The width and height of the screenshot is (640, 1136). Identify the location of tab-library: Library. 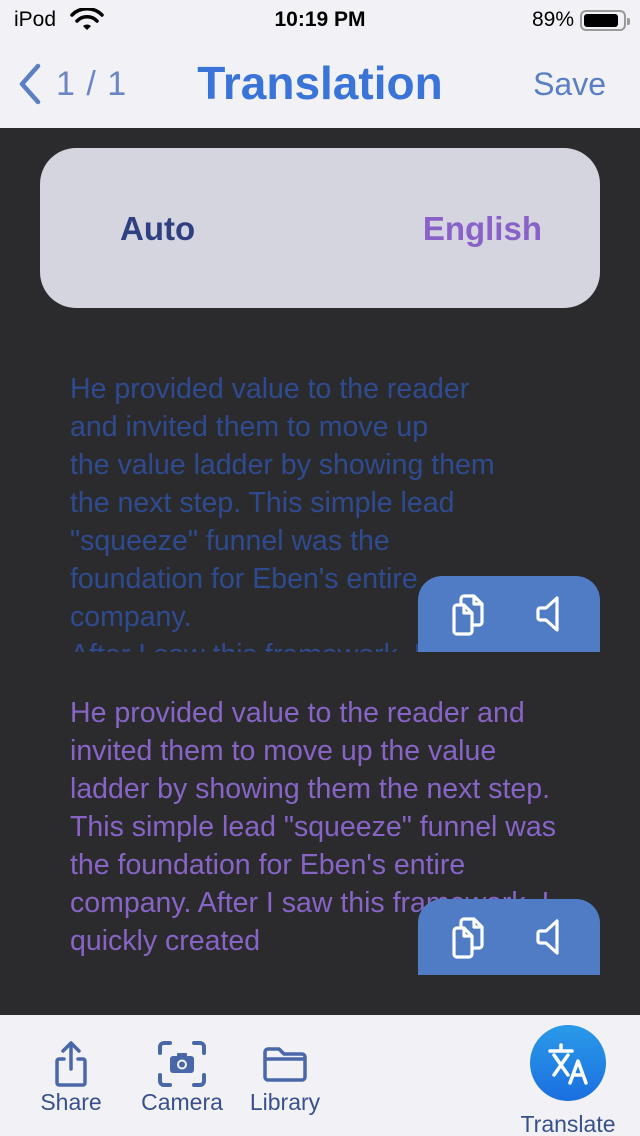
(285, 1077).